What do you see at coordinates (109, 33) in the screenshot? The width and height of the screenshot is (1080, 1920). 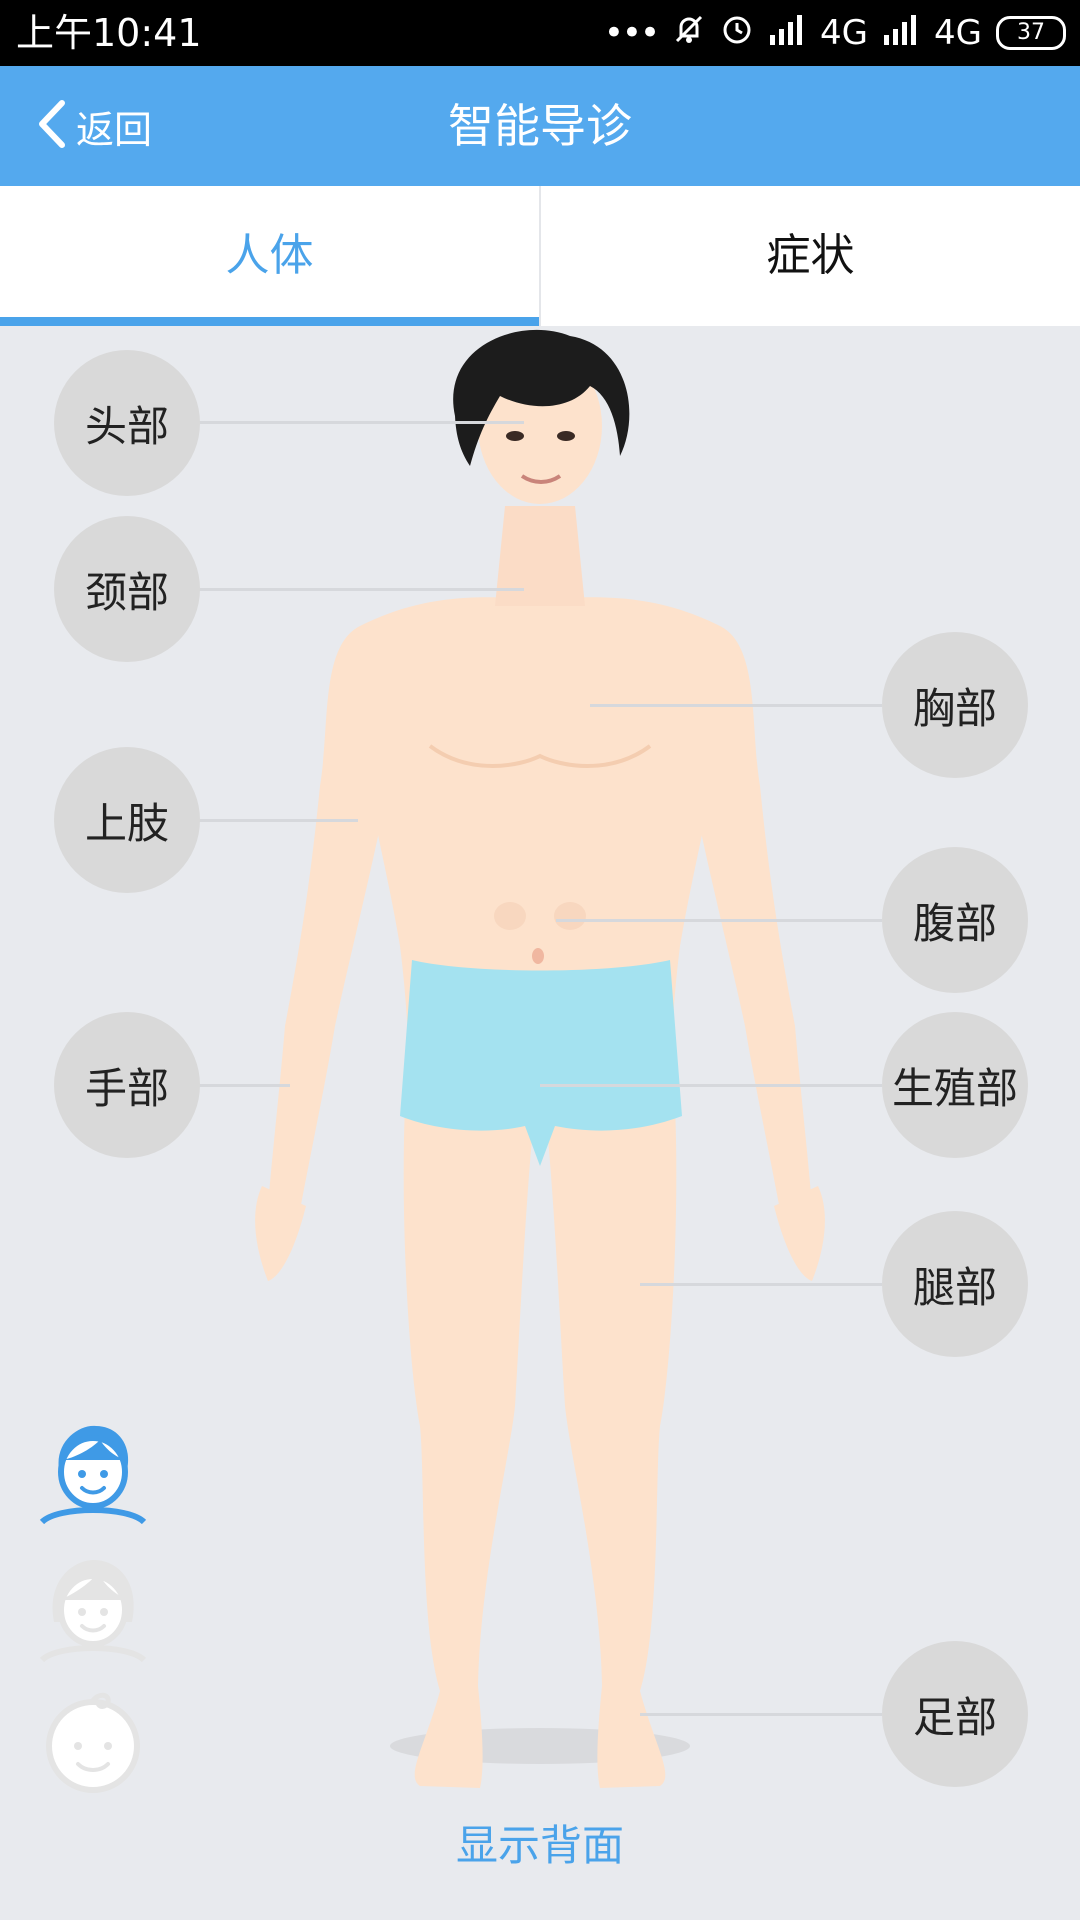 I see `status-time: 上午10:41` at bounding box center [109, 33].